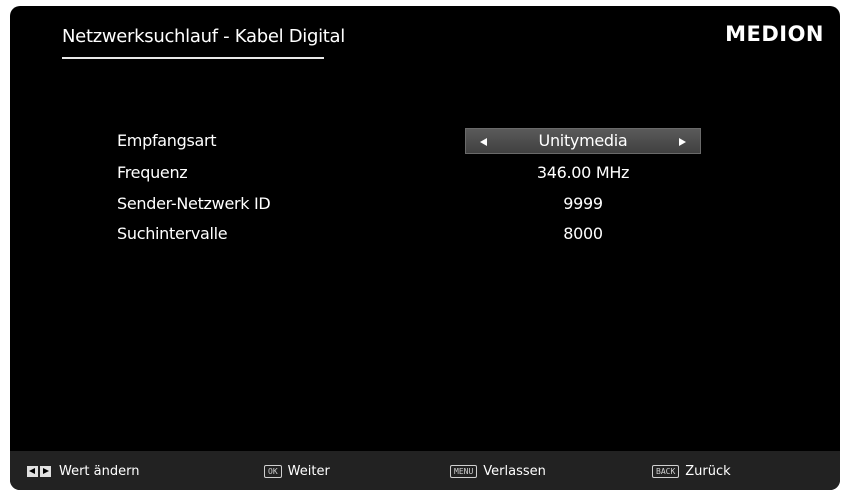 The image size is (851, 496). Describe the element at coordinates (152, 172) in the screenshot. I see `setting-label: Frequenz` at that location.